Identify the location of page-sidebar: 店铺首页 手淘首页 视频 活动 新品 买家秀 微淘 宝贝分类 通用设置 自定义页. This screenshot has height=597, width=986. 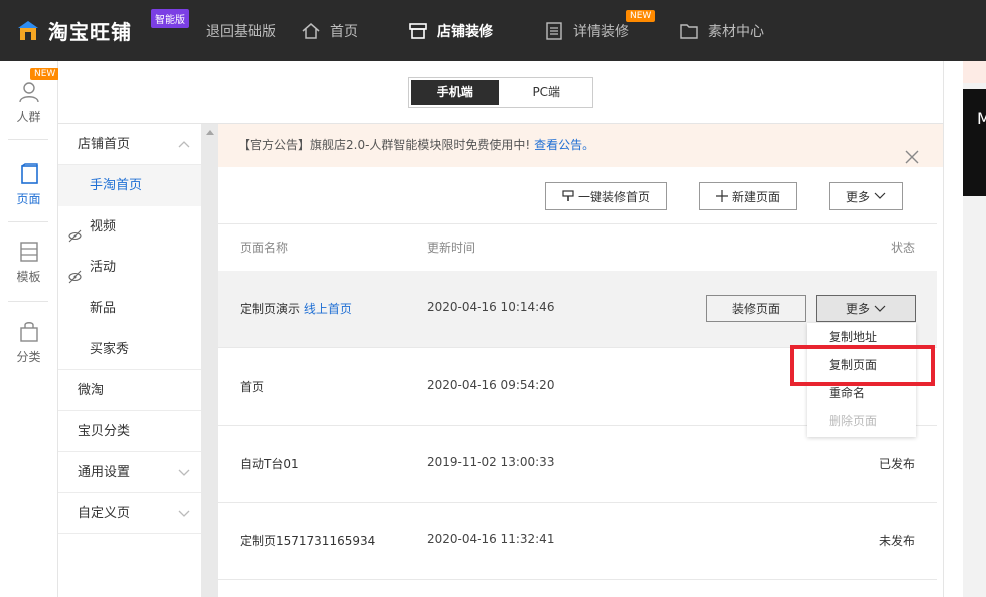
(129, 360).